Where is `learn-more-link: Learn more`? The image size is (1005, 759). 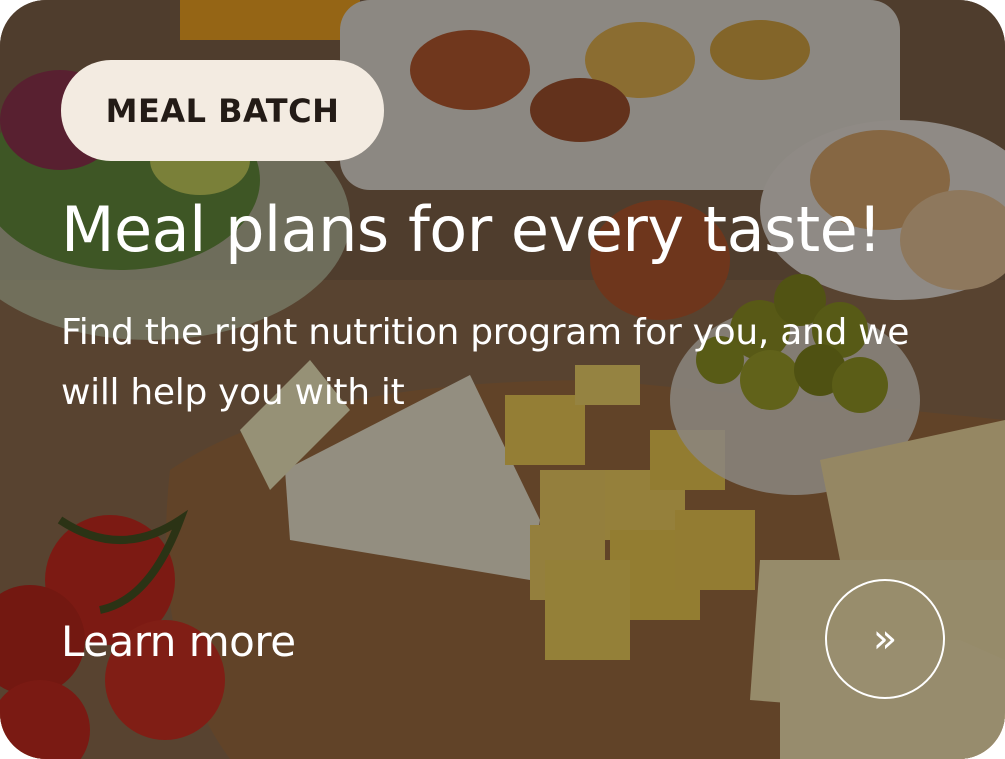 learn-more-link: Learn more is located at coordinates (178, 642).